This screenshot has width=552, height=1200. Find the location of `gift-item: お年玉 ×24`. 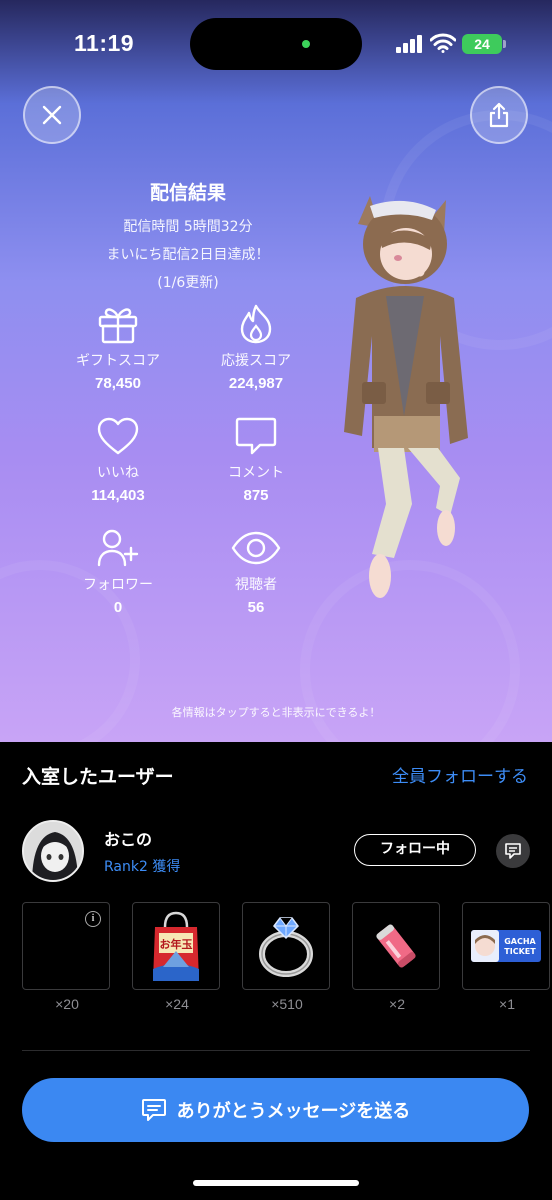

gift-item: お年玉 ×24 is located at coordinates (177, 957).